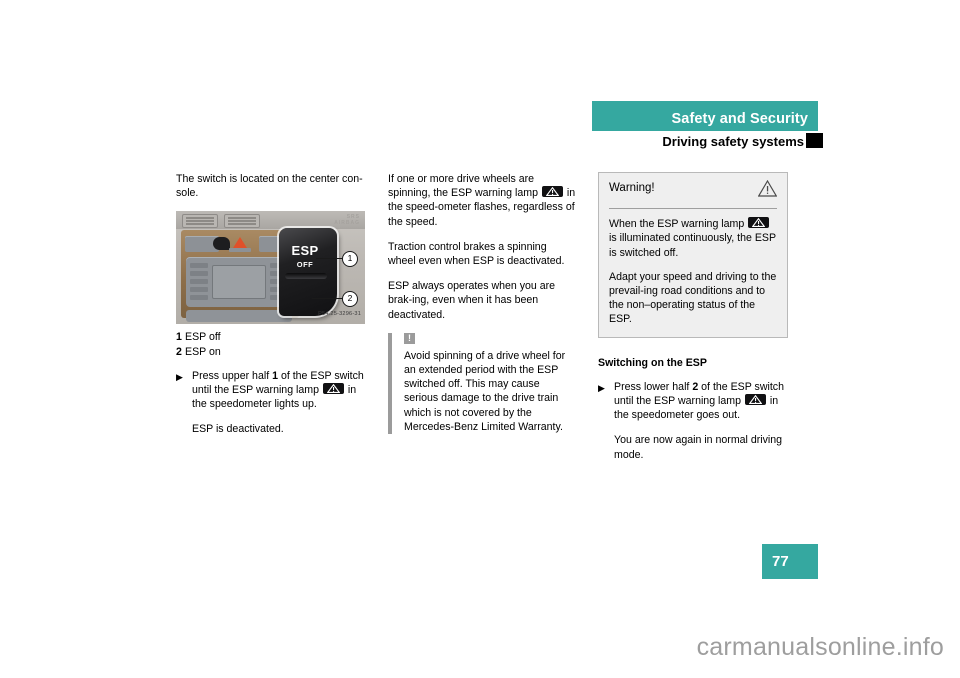  What do you see at coordinates (199, 282) in the screenshot?
I see `head-unit-keys-left` at bounding box center [199, 282].